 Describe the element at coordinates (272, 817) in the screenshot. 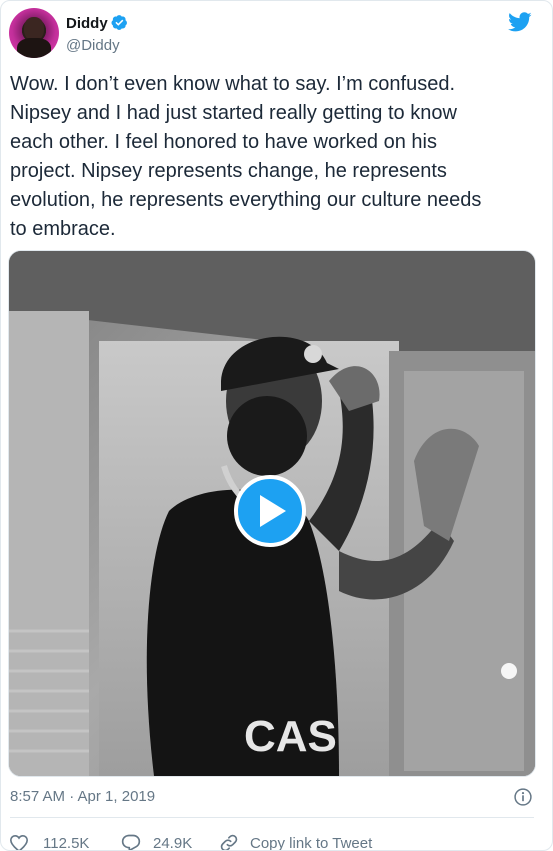

I see `divider` at that location.